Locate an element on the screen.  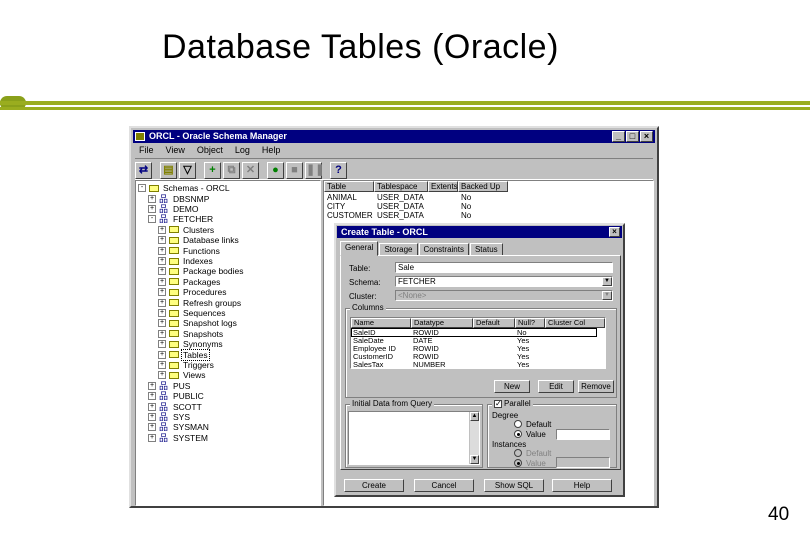
remove-icon: ✕ is located at coordinates (250, 170).